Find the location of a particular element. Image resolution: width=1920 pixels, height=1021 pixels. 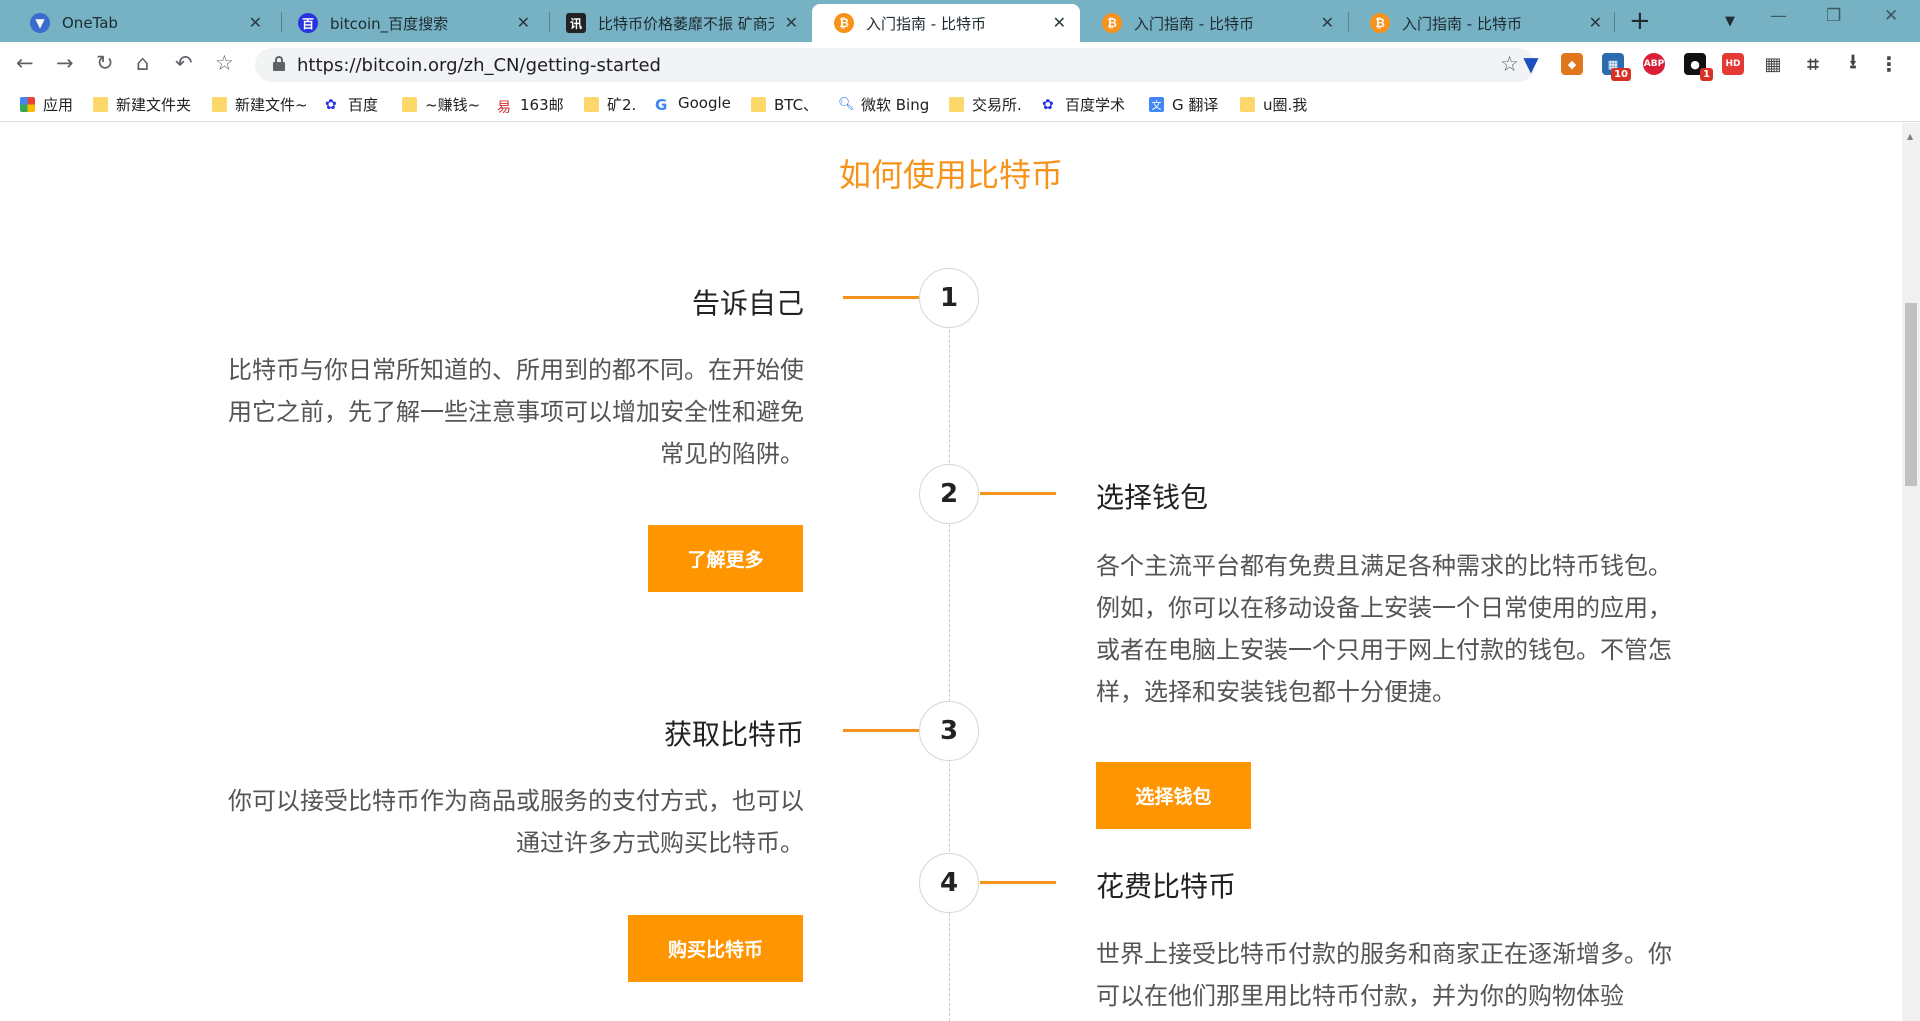

bookmark-163: 易 163邮 is located at coordinates (530, 105).